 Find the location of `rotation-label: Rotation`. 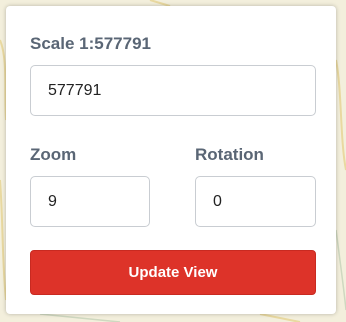

rotation-label: Rotation is located at coordinates (229, 154).